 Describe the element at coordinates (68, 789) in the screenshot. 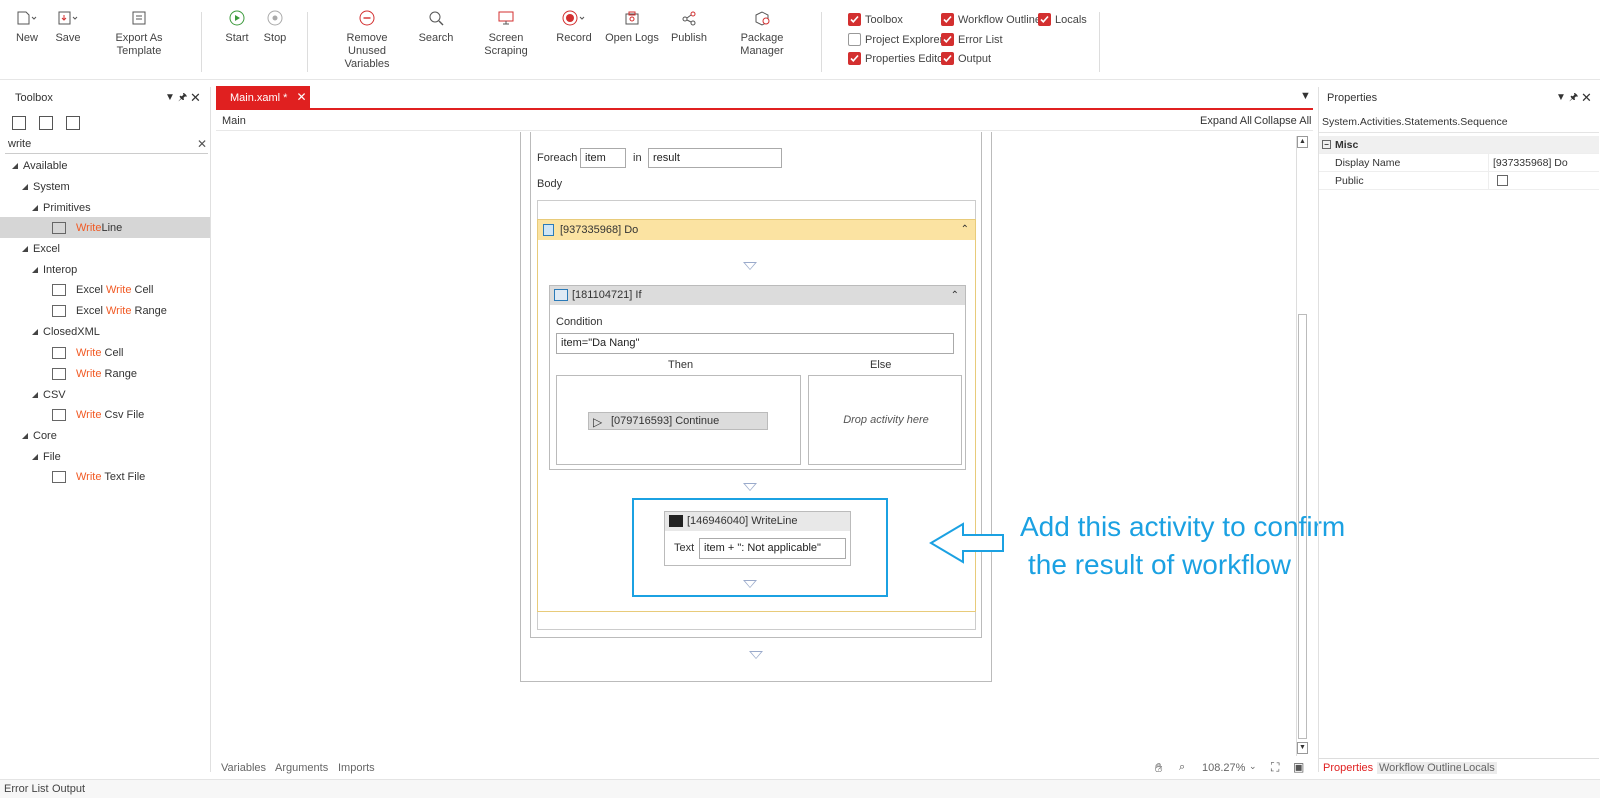

I see `output-tab: Output` at that location.